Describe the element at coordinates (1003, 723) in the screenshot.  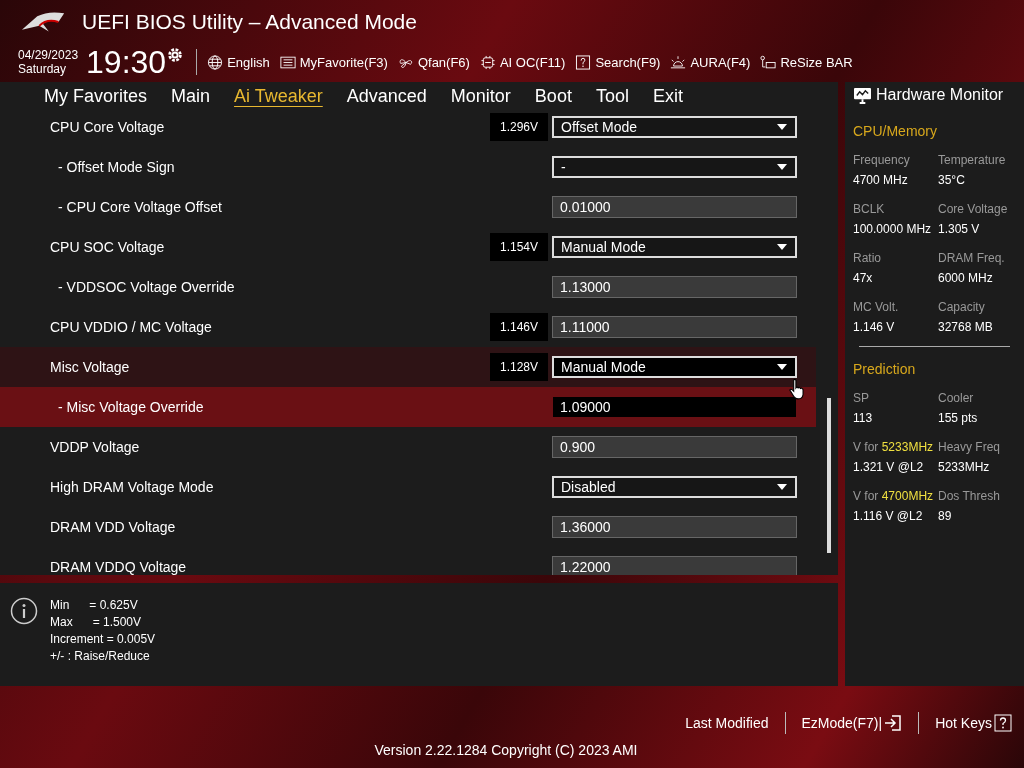
I see `help-icon` at that location.